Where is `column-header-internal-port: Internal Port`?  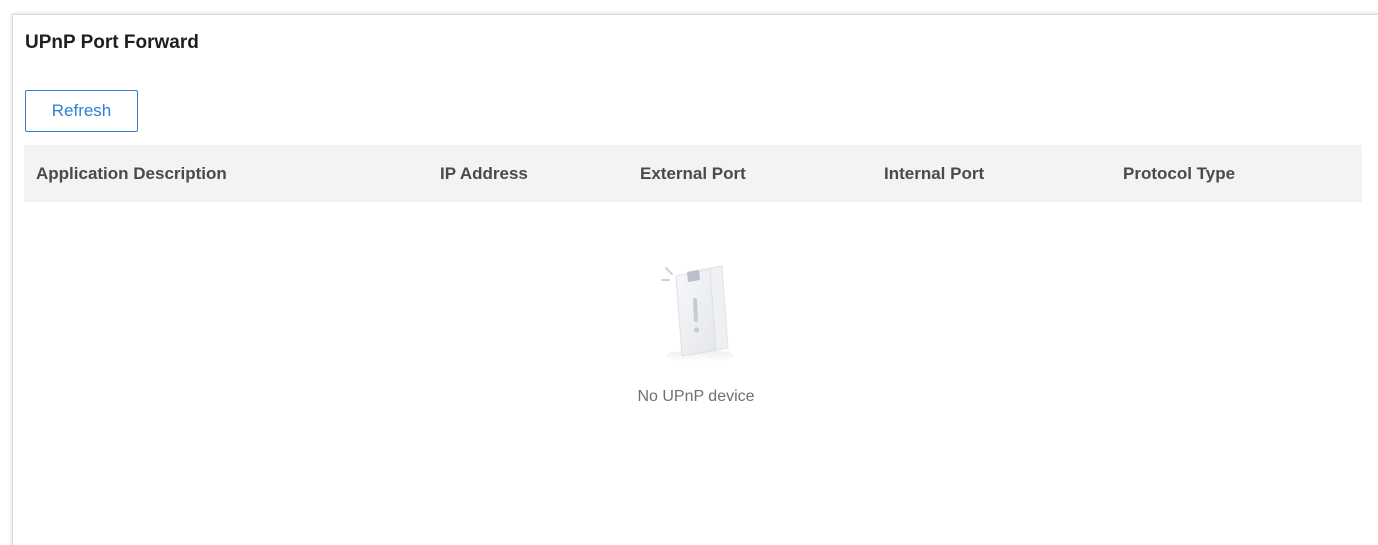 column-header-internal-port: Internal Port is located at coordinates (934, 173).